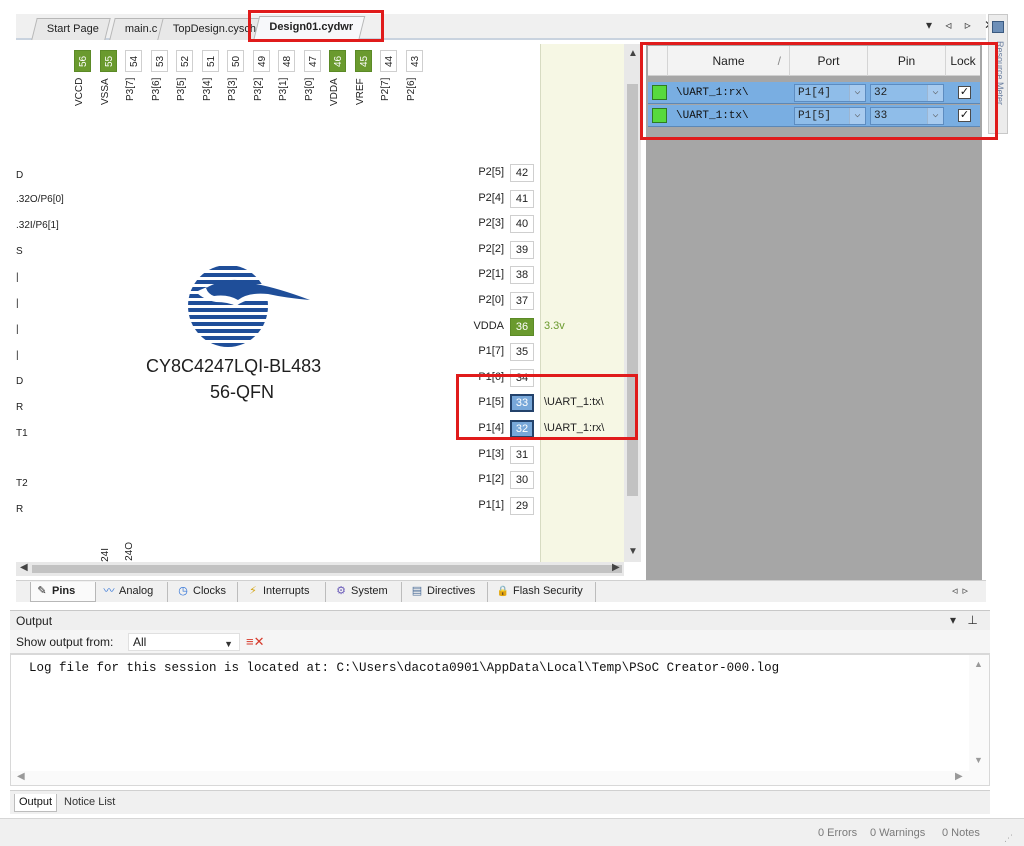 Image resolution: width=1024 pixels, height=846 pixels. What do you see at coordinates (491, 300) in the screenshot?
I see `right-pin-name: P2[0]` at bounding box center [491, 300].